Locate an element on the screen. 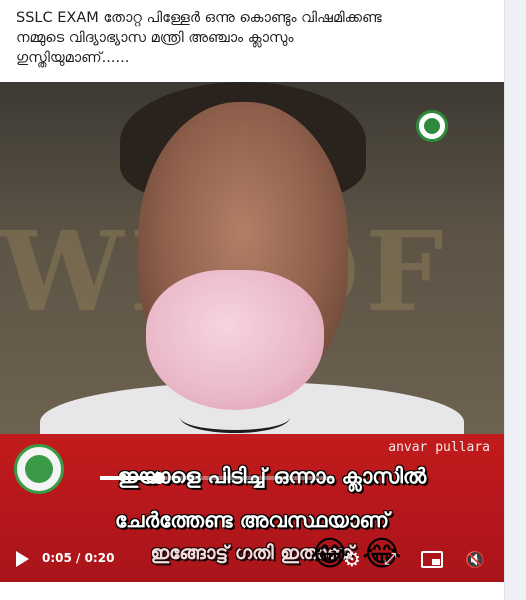  play-icon is located at coordinates (22, 559).